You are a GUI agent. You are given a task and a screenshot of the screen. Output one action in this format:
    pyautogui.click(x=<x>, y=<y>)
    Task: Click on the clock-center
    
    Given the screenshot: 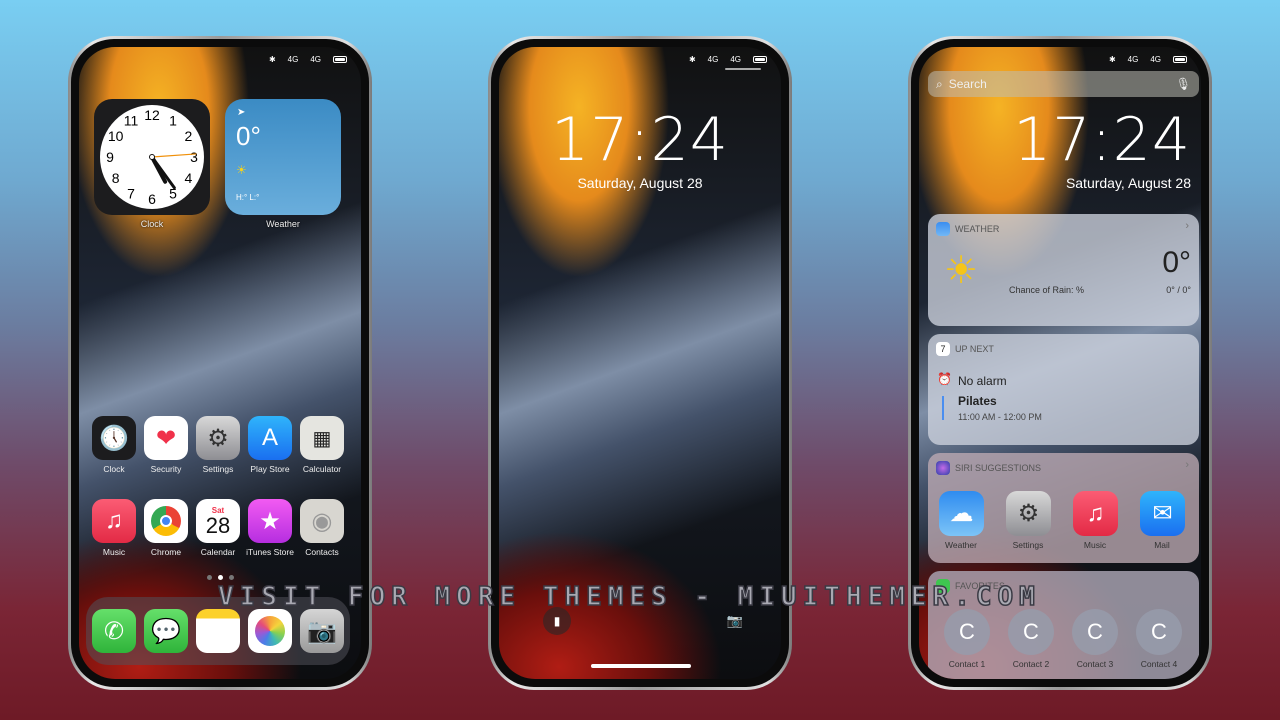 What is the action you would take?
    pyautogui.click(x=152, y=157)
    